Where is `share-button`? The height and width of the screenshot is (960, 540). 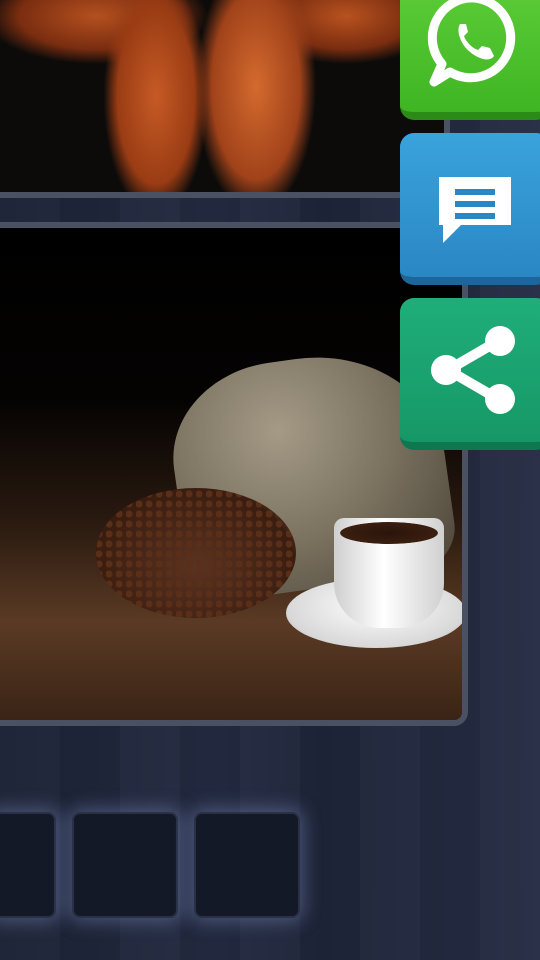
share-button is located at coordinates (470, 374).